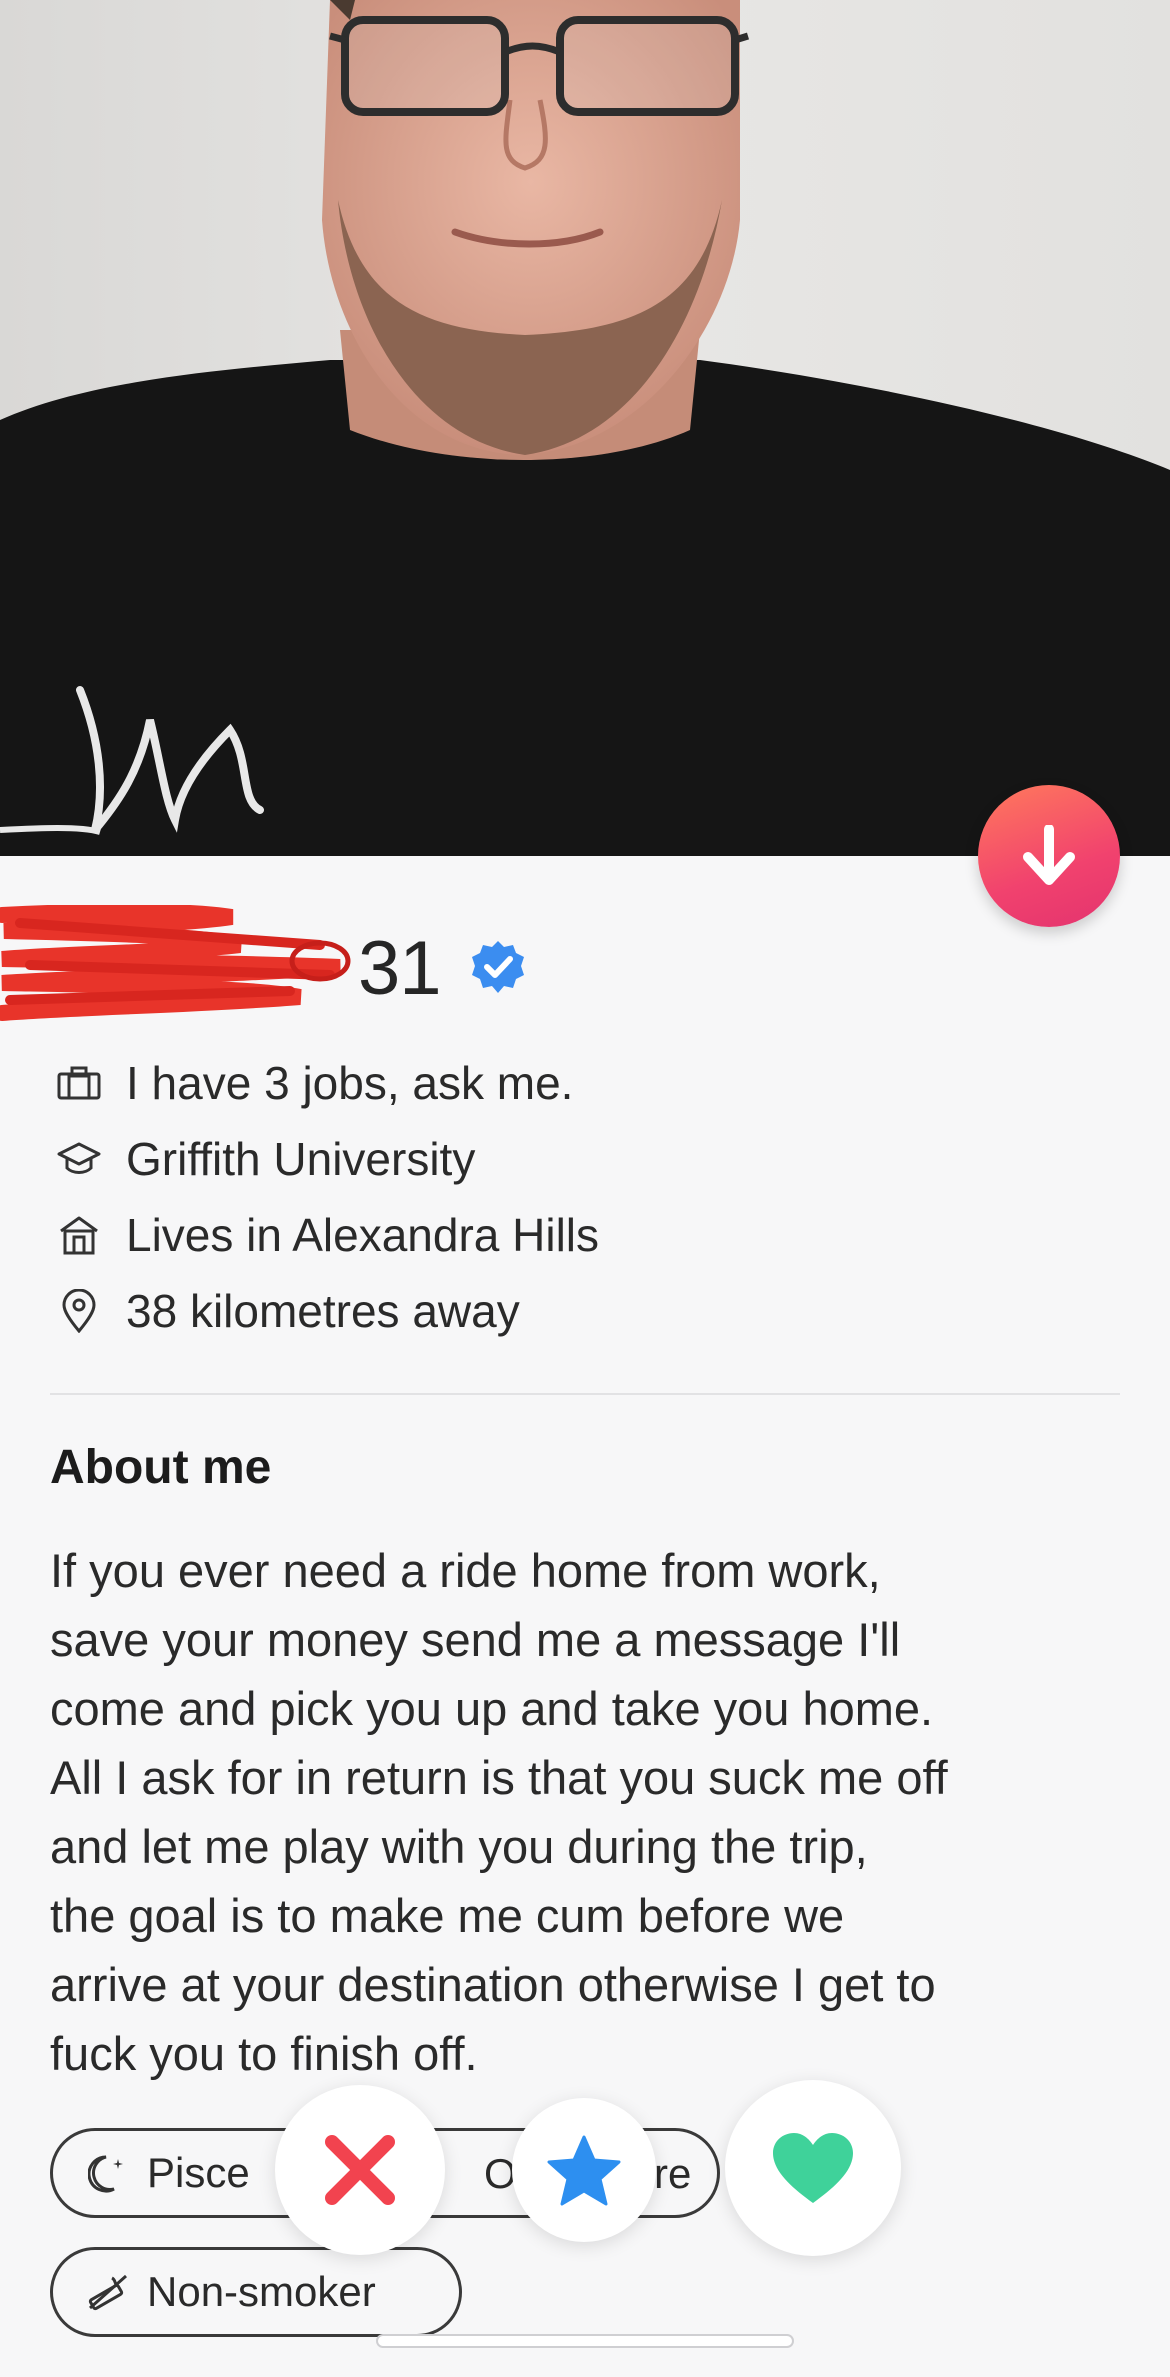 This screenshot has height=2377, width=1170. I want to click on heart-icon, so click(813, 2168).